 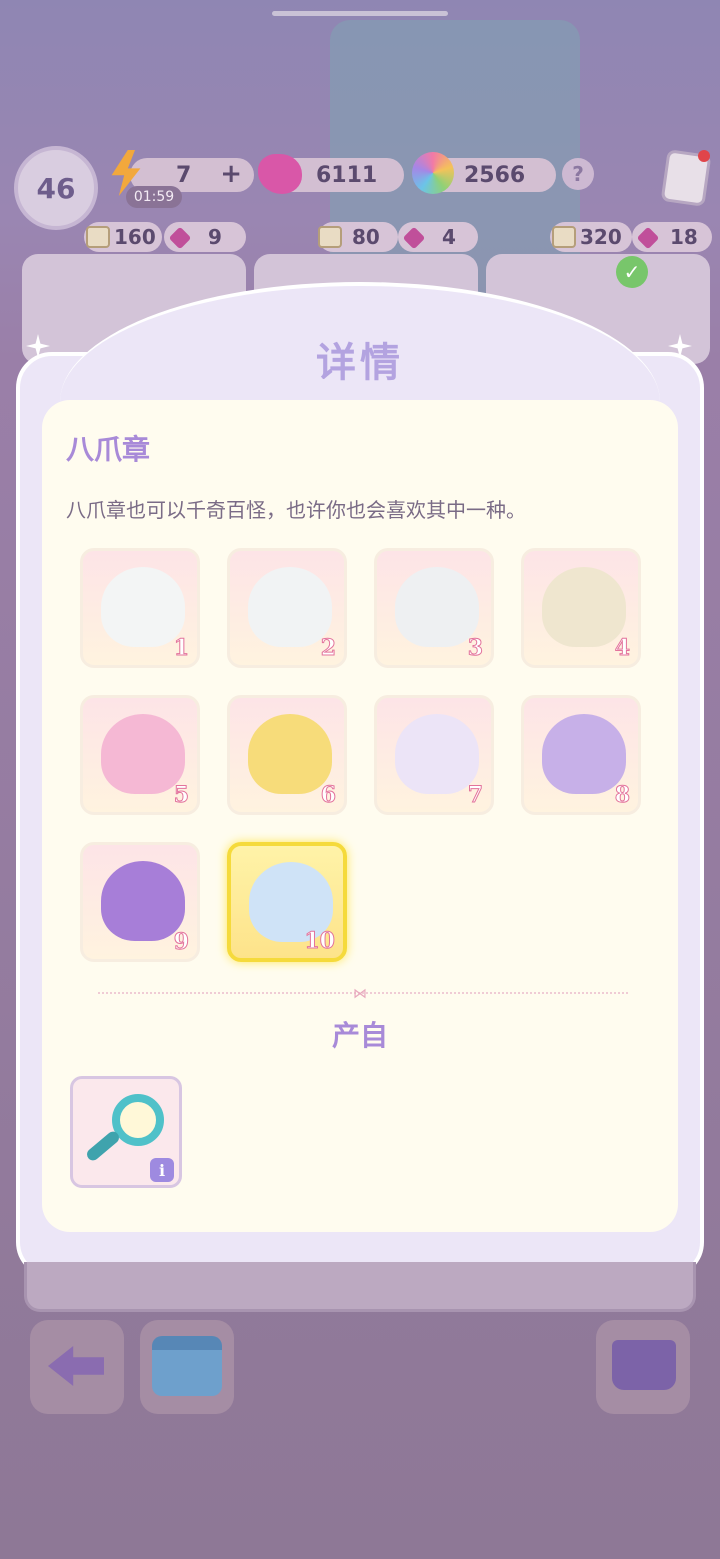 I want to click on item-level-number: 5, so click(x=181, y=795).